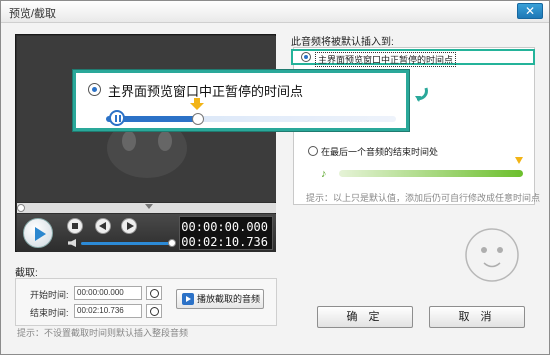 This screenshot has width=550, height=355. What do you see at coordinates (21, 208) in the screenshot?
I see `playback-progress-knob` at bounding box center [21, 208].